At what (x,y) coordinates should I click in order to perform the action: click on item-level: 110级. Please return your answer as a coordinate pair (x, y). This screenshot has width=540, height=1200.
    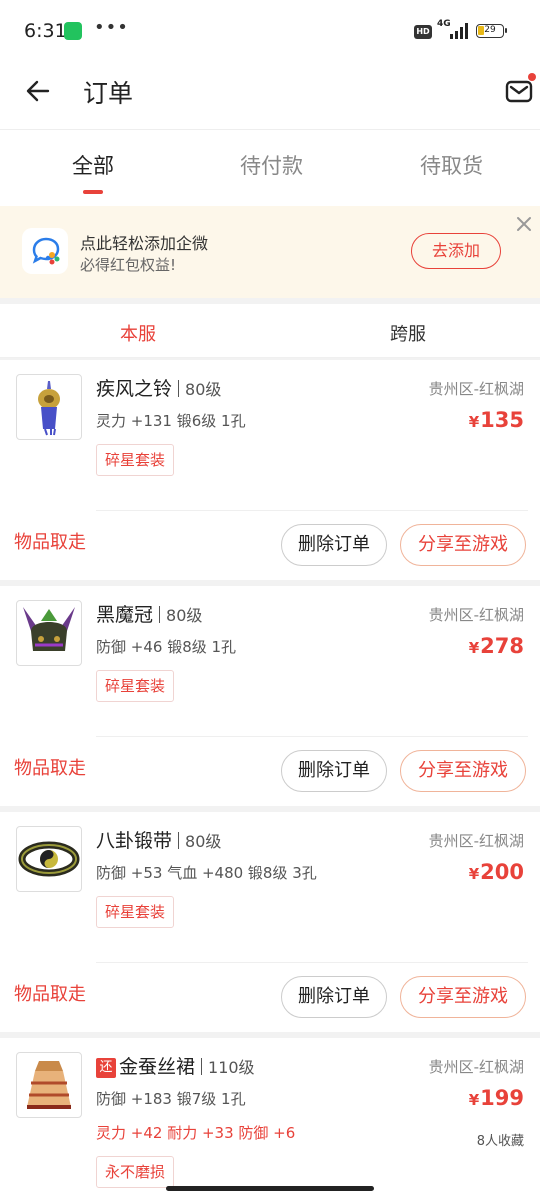
    Looking at the image, I should click on (231, 1067).